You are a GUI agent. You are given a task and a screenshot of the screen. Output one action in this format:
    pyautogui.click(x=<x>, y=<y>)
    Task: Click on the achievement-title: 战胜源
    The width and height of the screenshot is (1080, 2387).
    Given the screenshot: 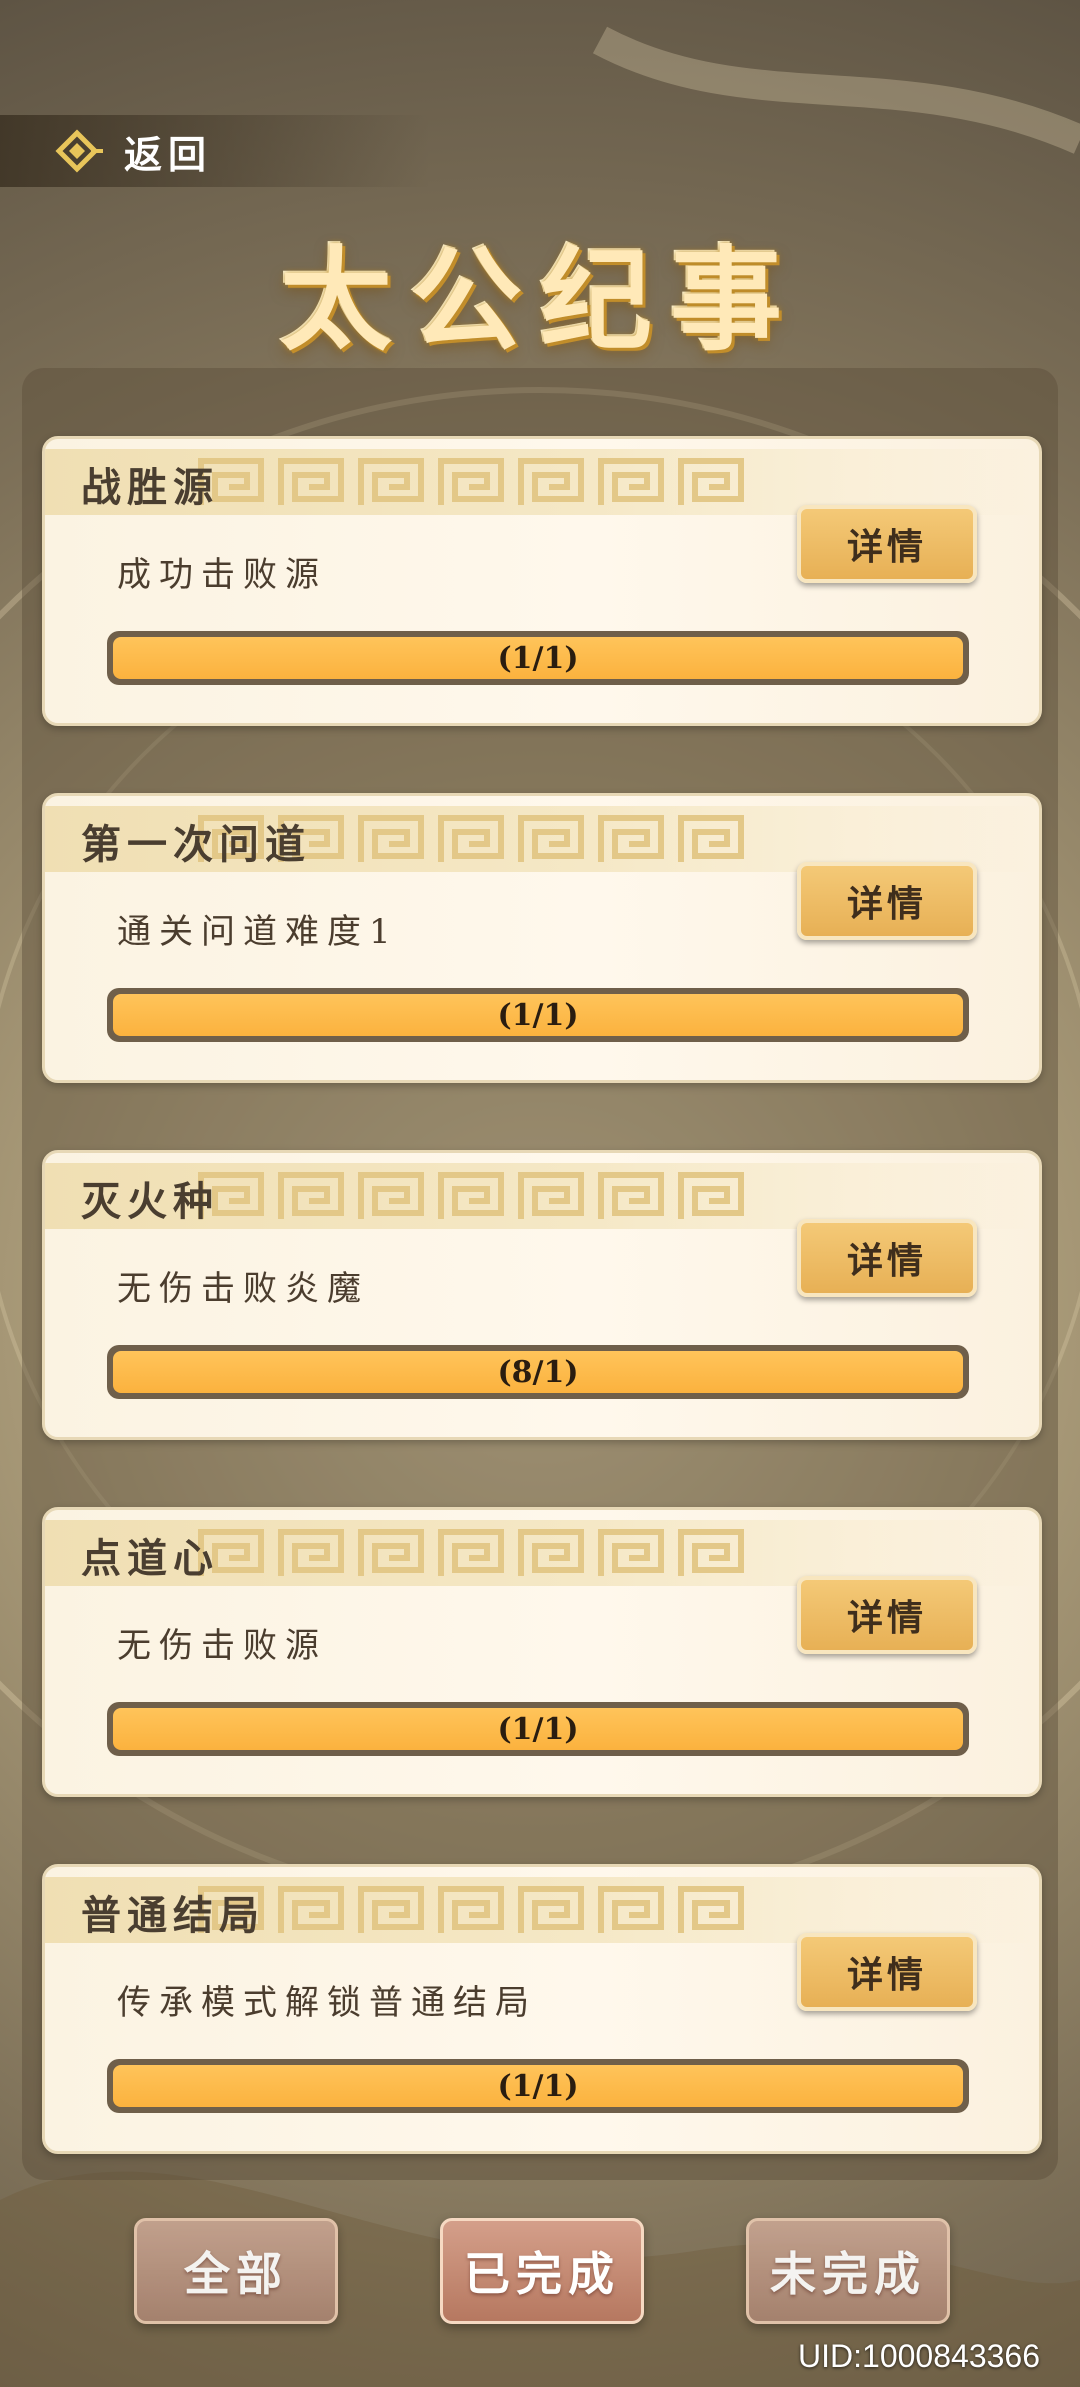 What is the action you would take?
    pyautogui.click(x=150, y=487)
    